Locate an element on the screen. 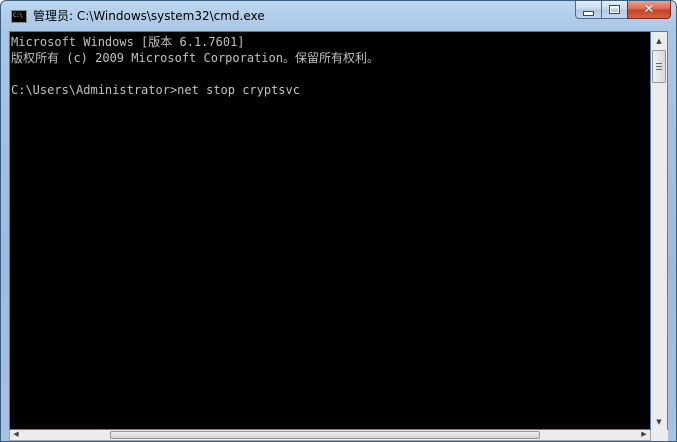 The width and height of the screenshot is (677, 442). resize-grip is located at coordinates (659, 435).